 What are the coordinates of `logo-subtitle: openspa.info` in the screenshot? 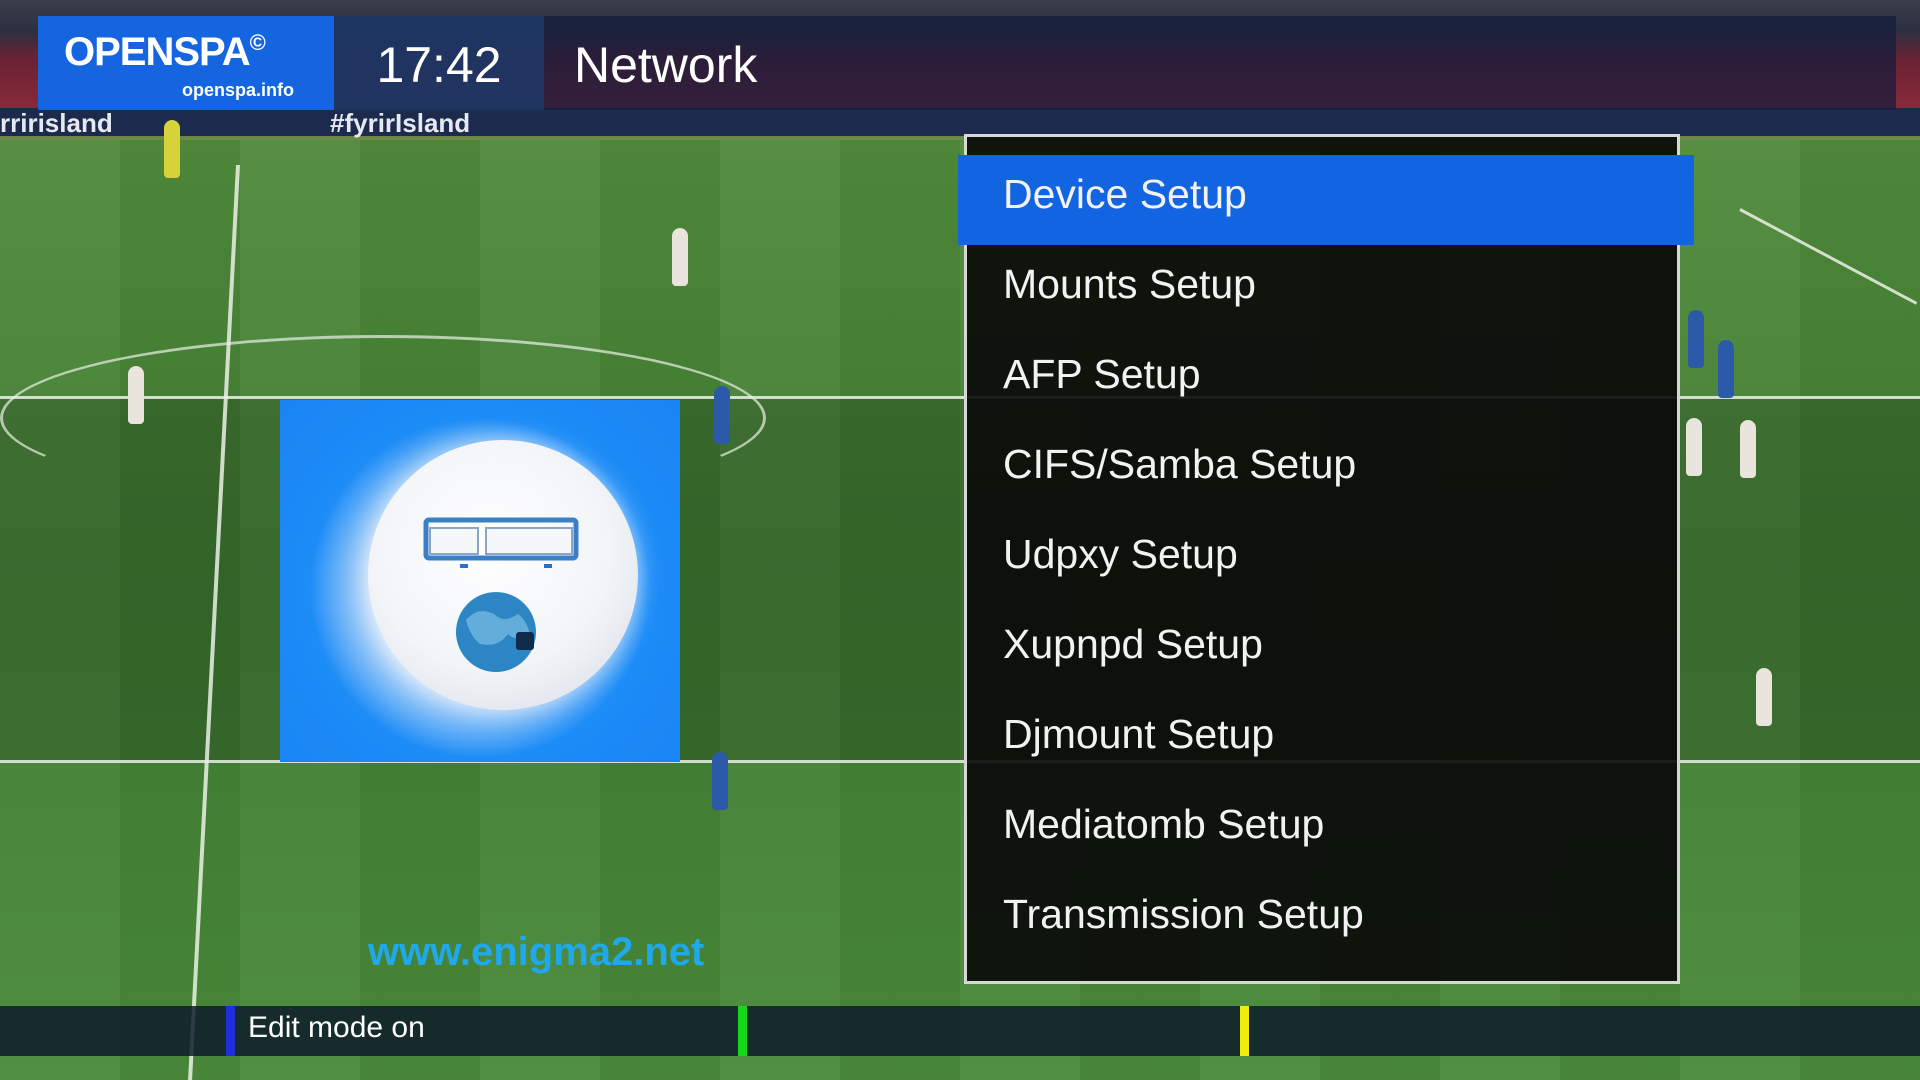 It's located at (238, 90).